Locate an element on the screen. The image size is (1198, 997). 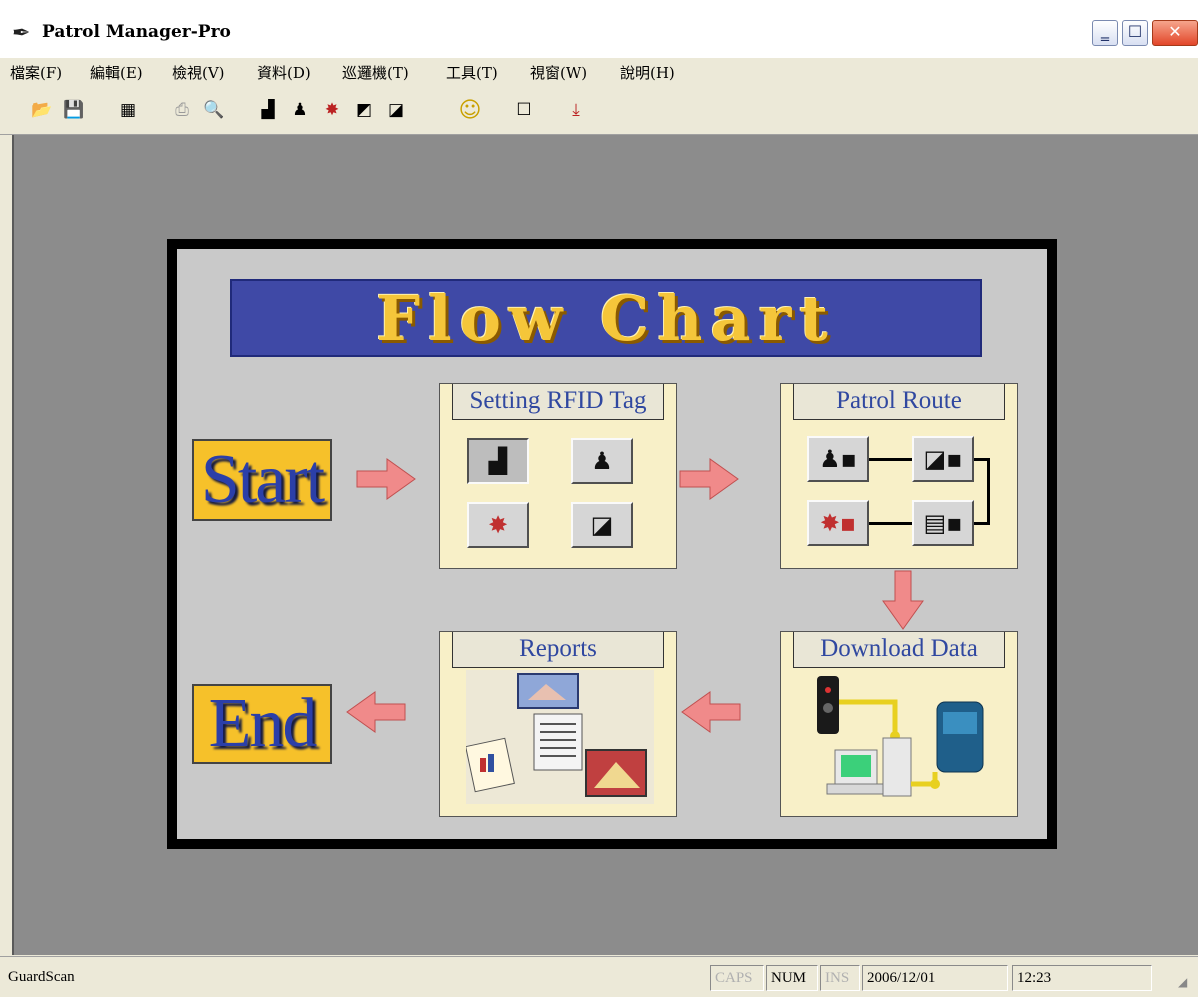
checkpoint-reader-icon: ◪▪ is located at coordinates (943, 459).